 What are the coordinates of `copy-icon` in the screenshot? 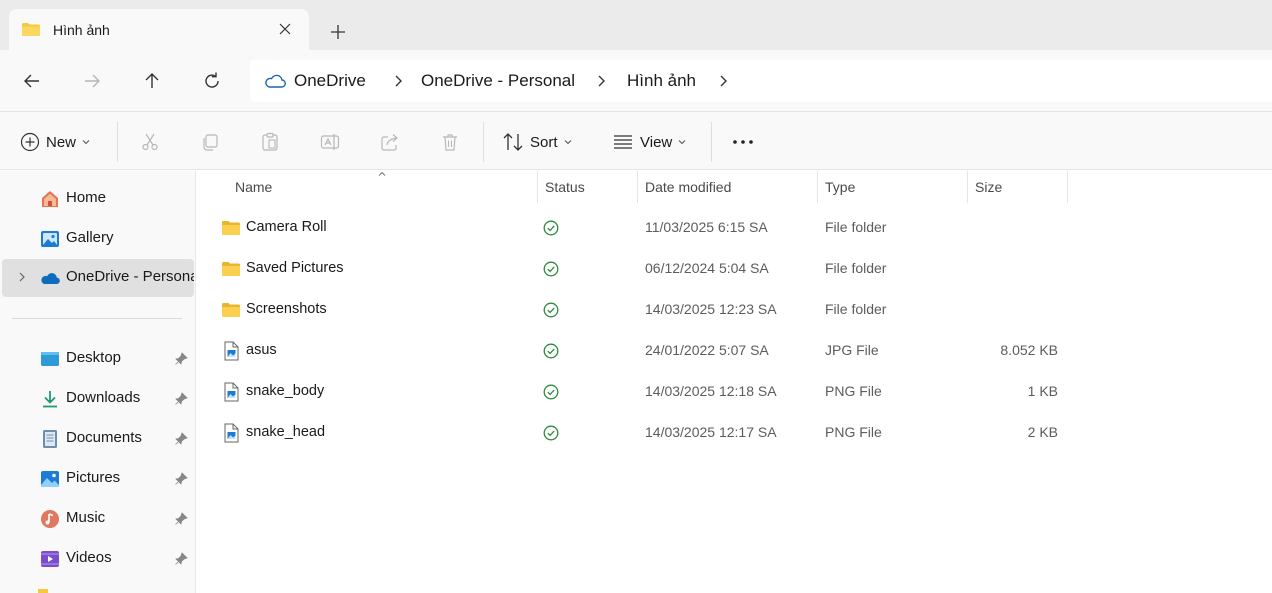 It's located at (210, 142).